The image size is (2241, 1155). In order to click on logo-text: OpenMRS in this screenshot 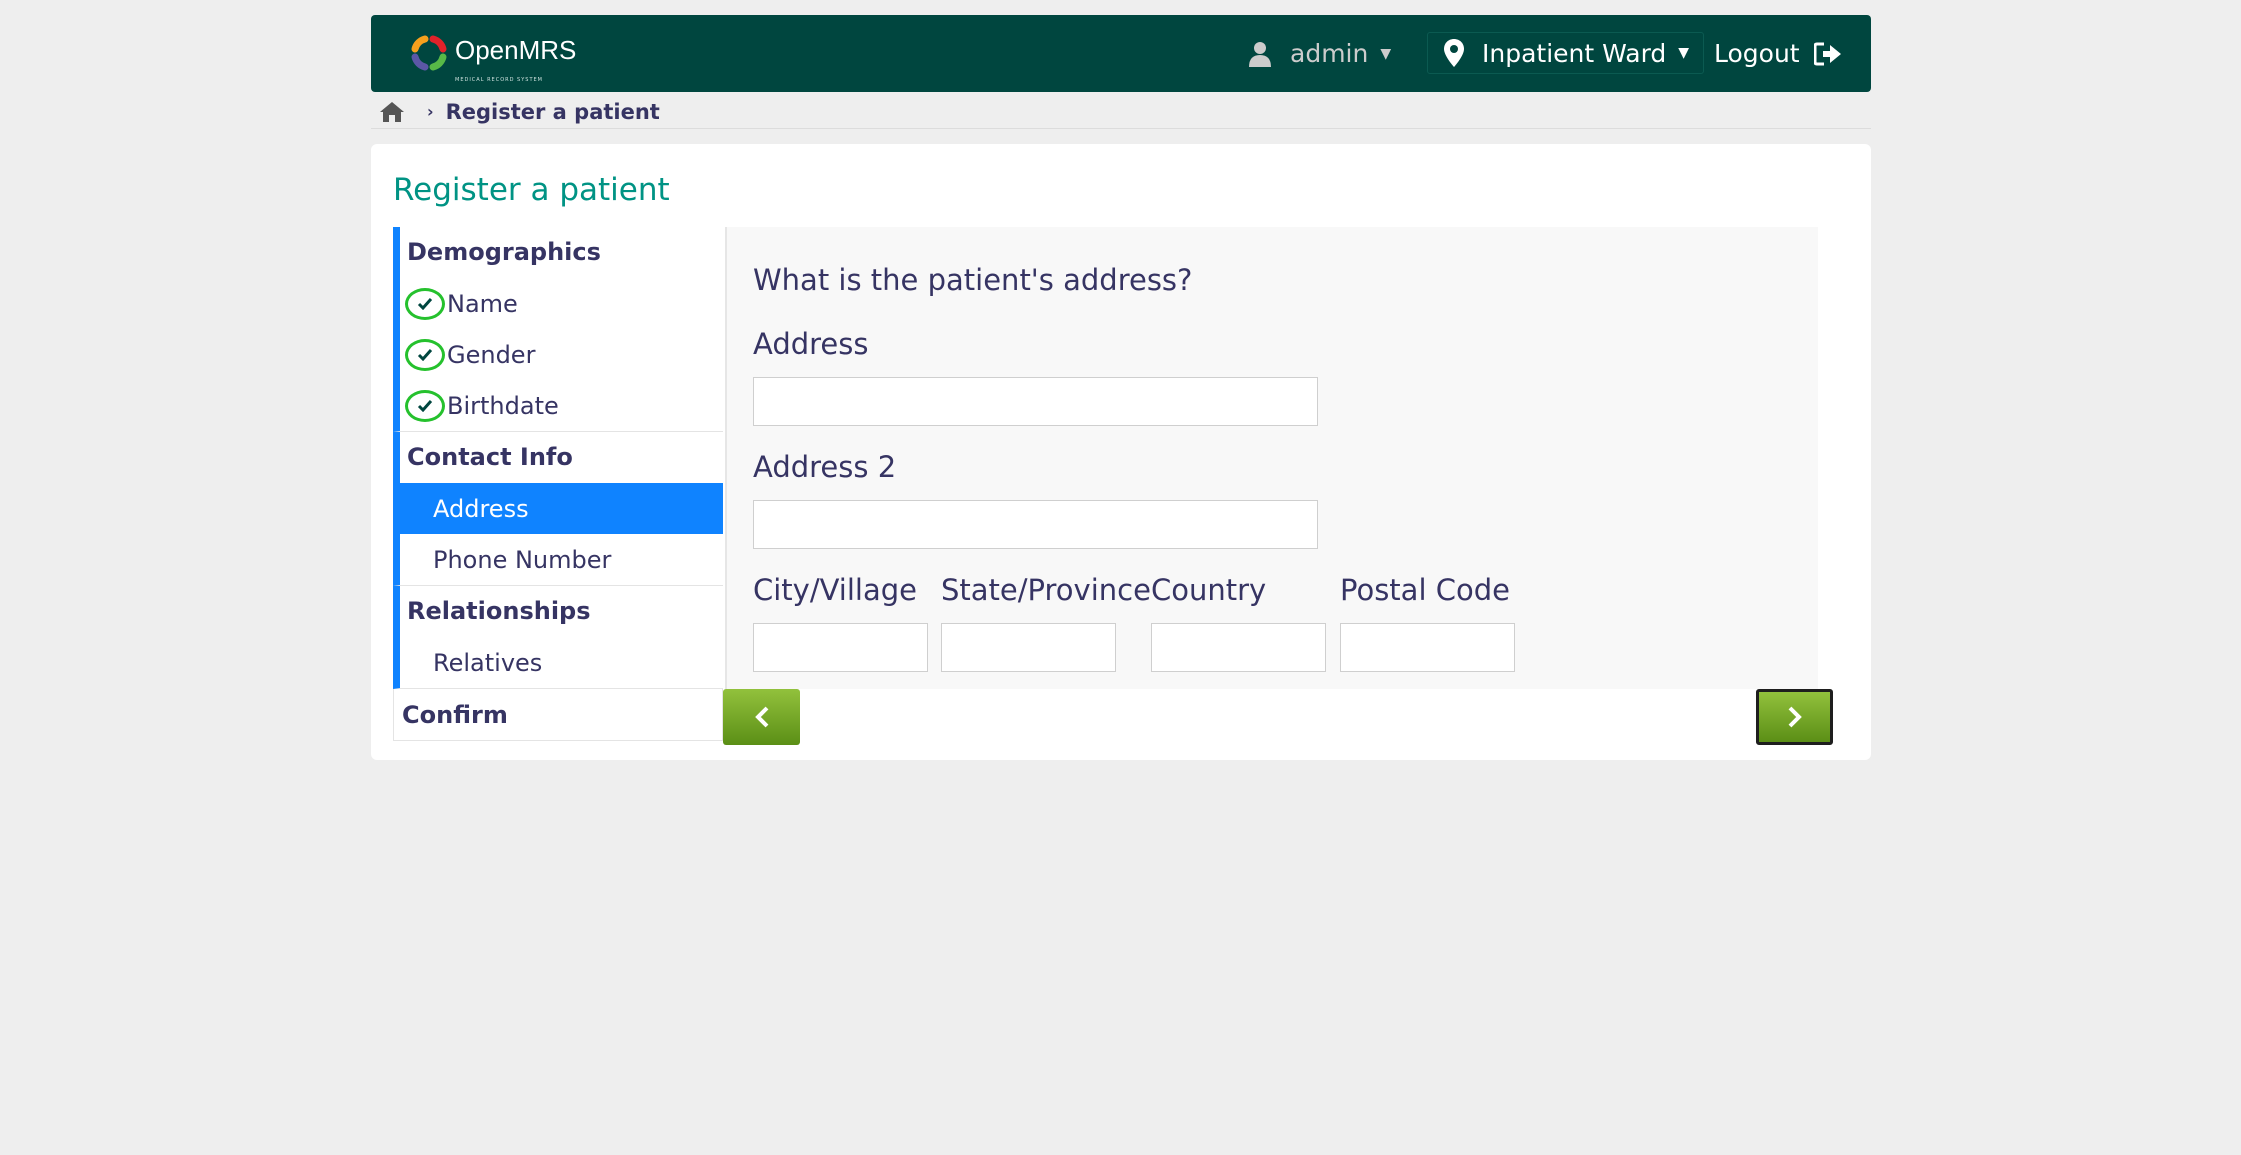, I will do `click(516, 50)`.